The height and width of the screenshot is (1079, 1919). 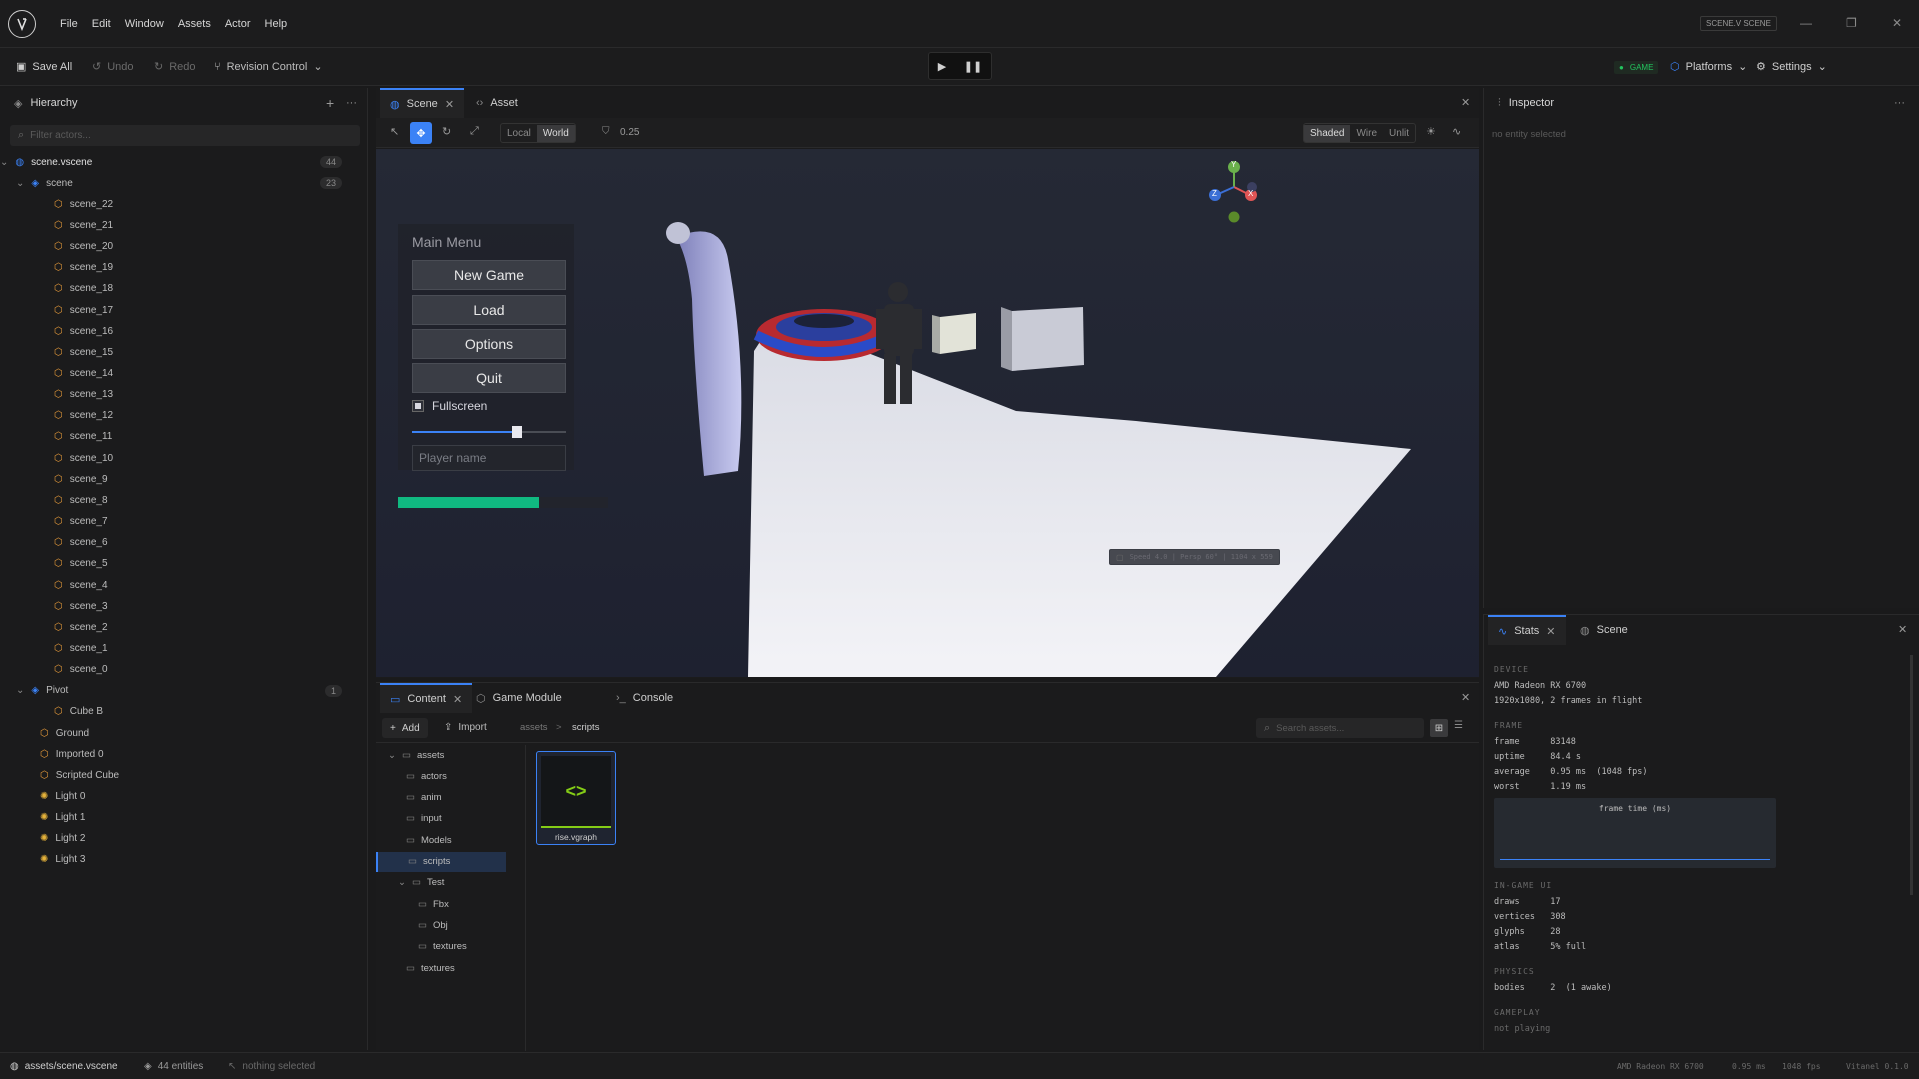 I want to click on folder-item: ▭ actors, so click(x=426, y=776).